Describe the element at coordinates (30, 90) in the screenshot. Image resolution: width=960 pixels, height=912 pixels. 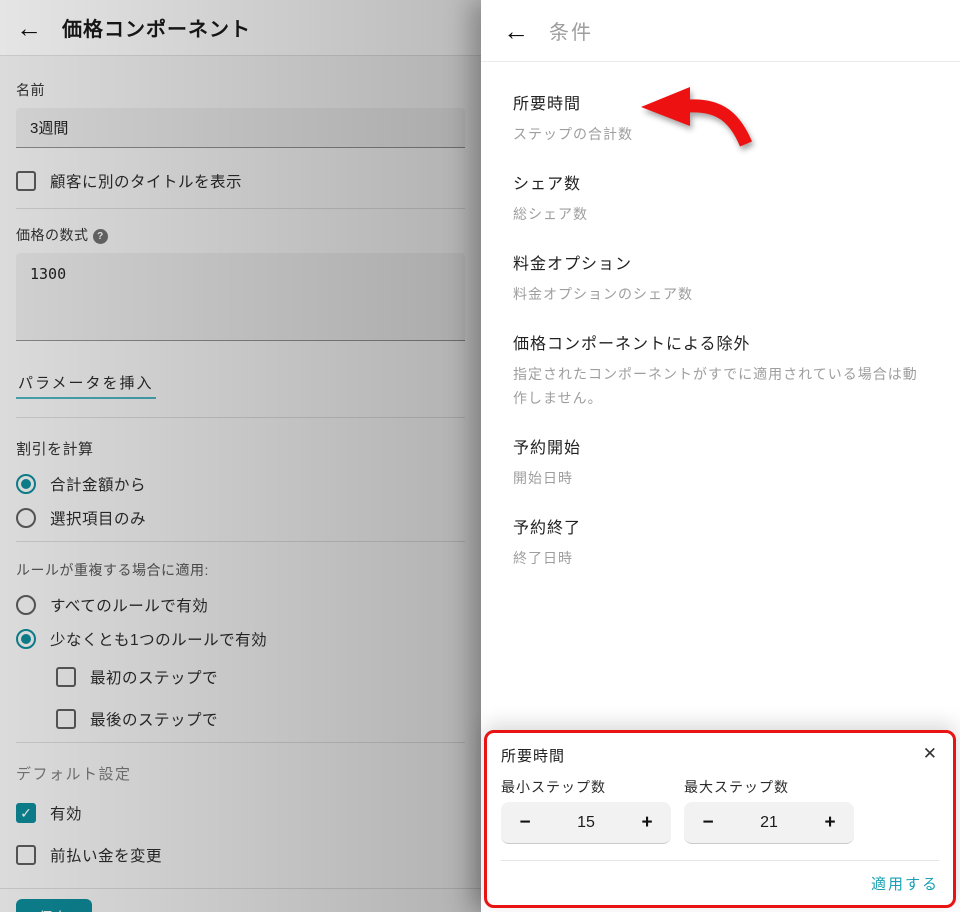
I see `name-label: 名前` at that location.